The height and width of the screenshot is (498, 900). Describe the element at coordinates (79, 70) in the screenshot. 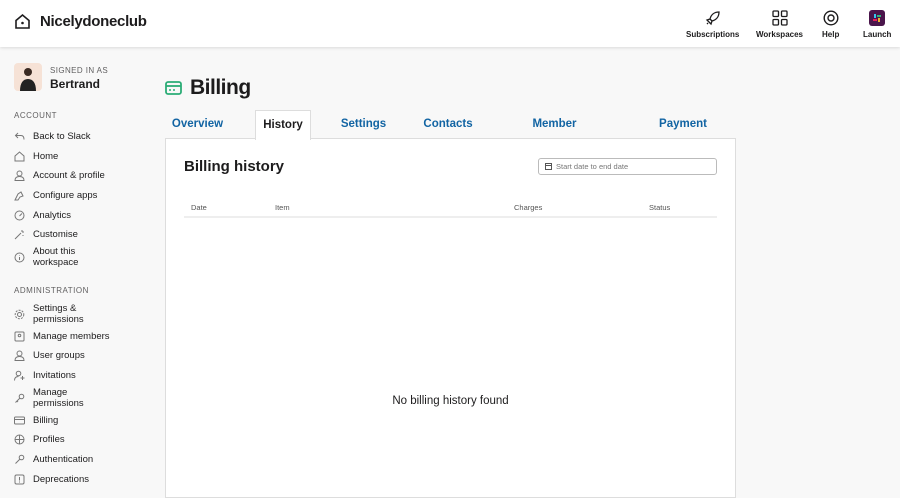

I see `signed-in-label: SIGNED IN AS` at that location.